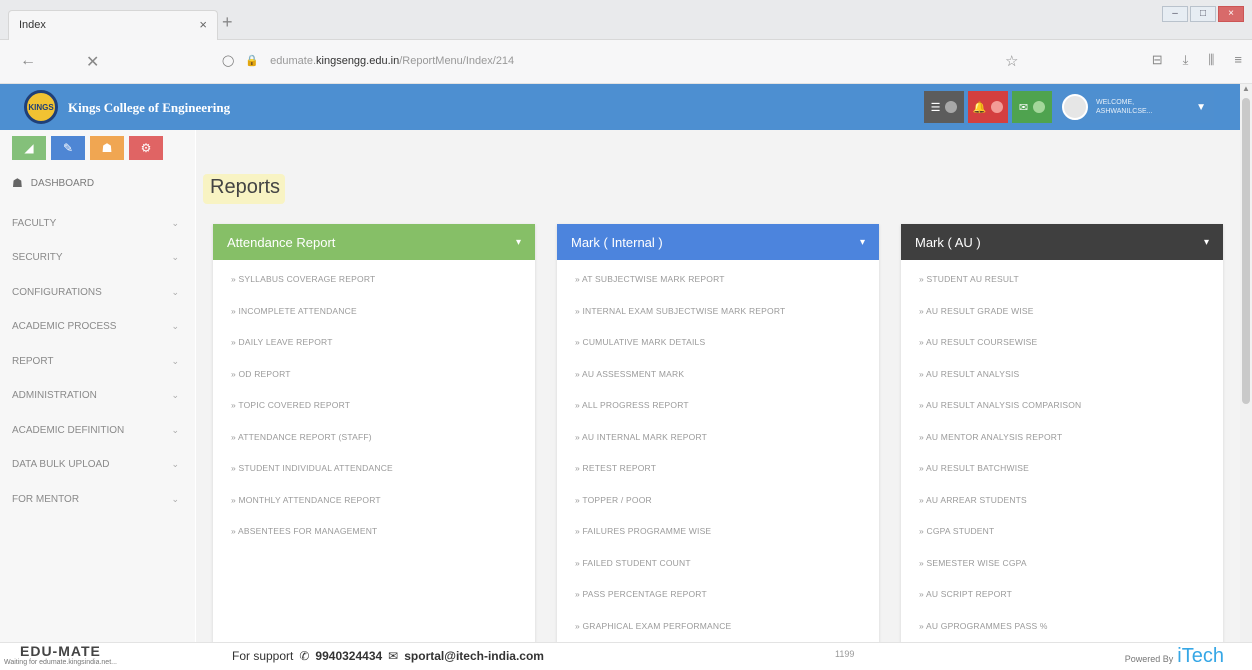 The image size is (1252, 670). I want to click on header-actions: ☰ 🔔 ✉ WELCOME, ASHWANILCSE... ▼, so click(1069, 107).